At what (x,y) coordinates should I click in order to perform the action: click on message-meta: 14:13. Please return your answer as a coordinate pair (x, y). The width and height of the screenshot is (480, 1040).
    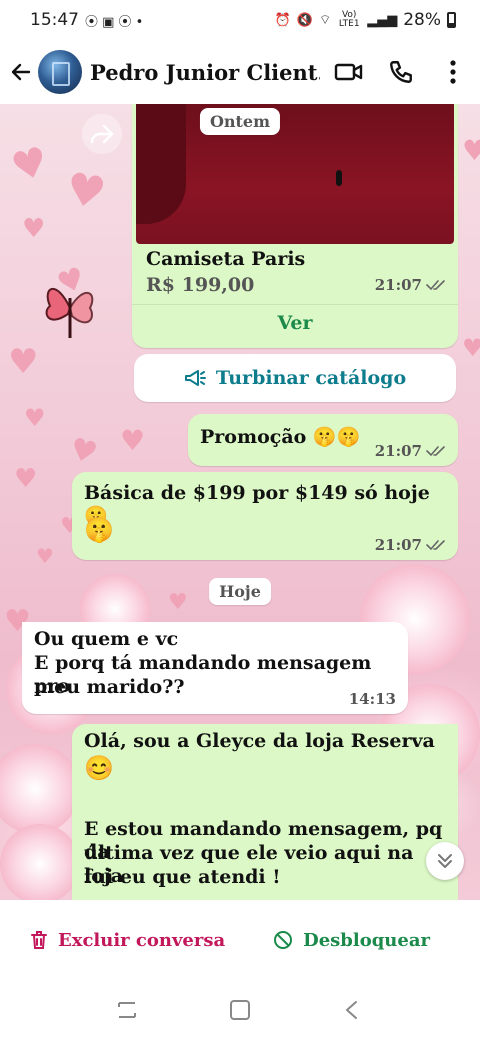
    Looking at the image, I should click on (372, 699).